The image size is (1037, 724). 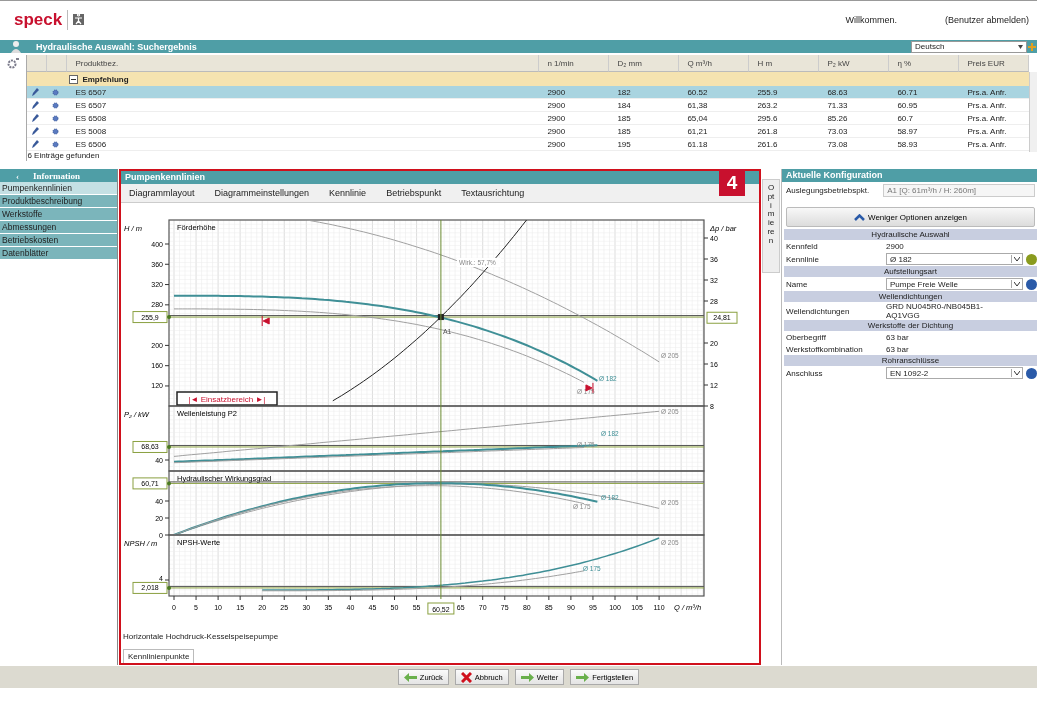 What do you see at coordinates (784, 144) in the screenshot?
I see `table-cell: 261.6` at bounding box center [784, 144].